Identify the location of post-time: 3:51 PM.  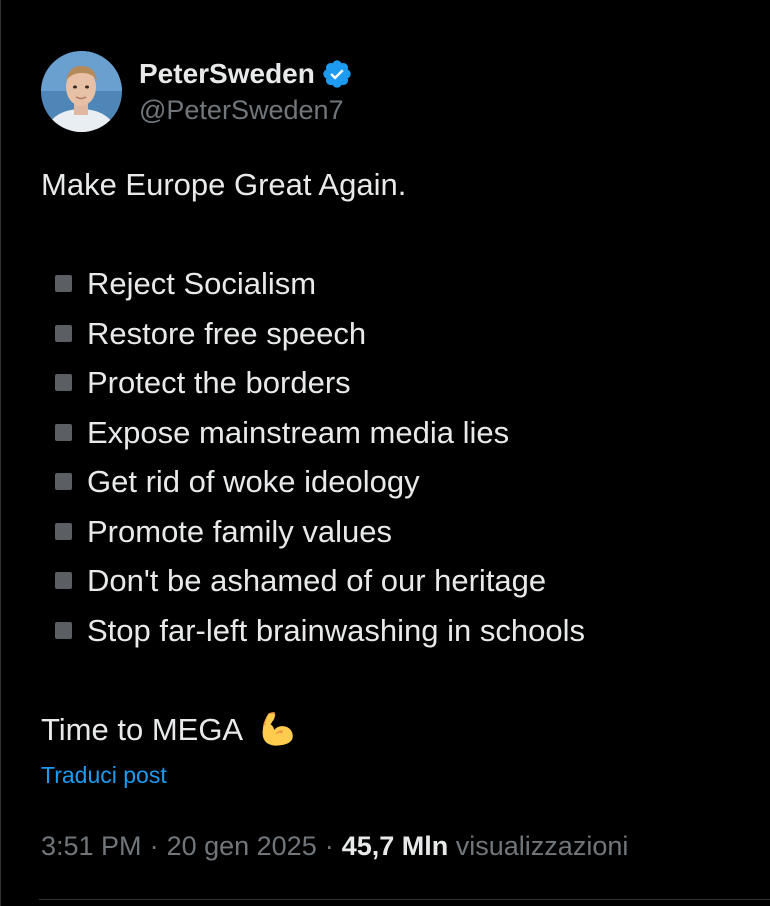
(91, 846).